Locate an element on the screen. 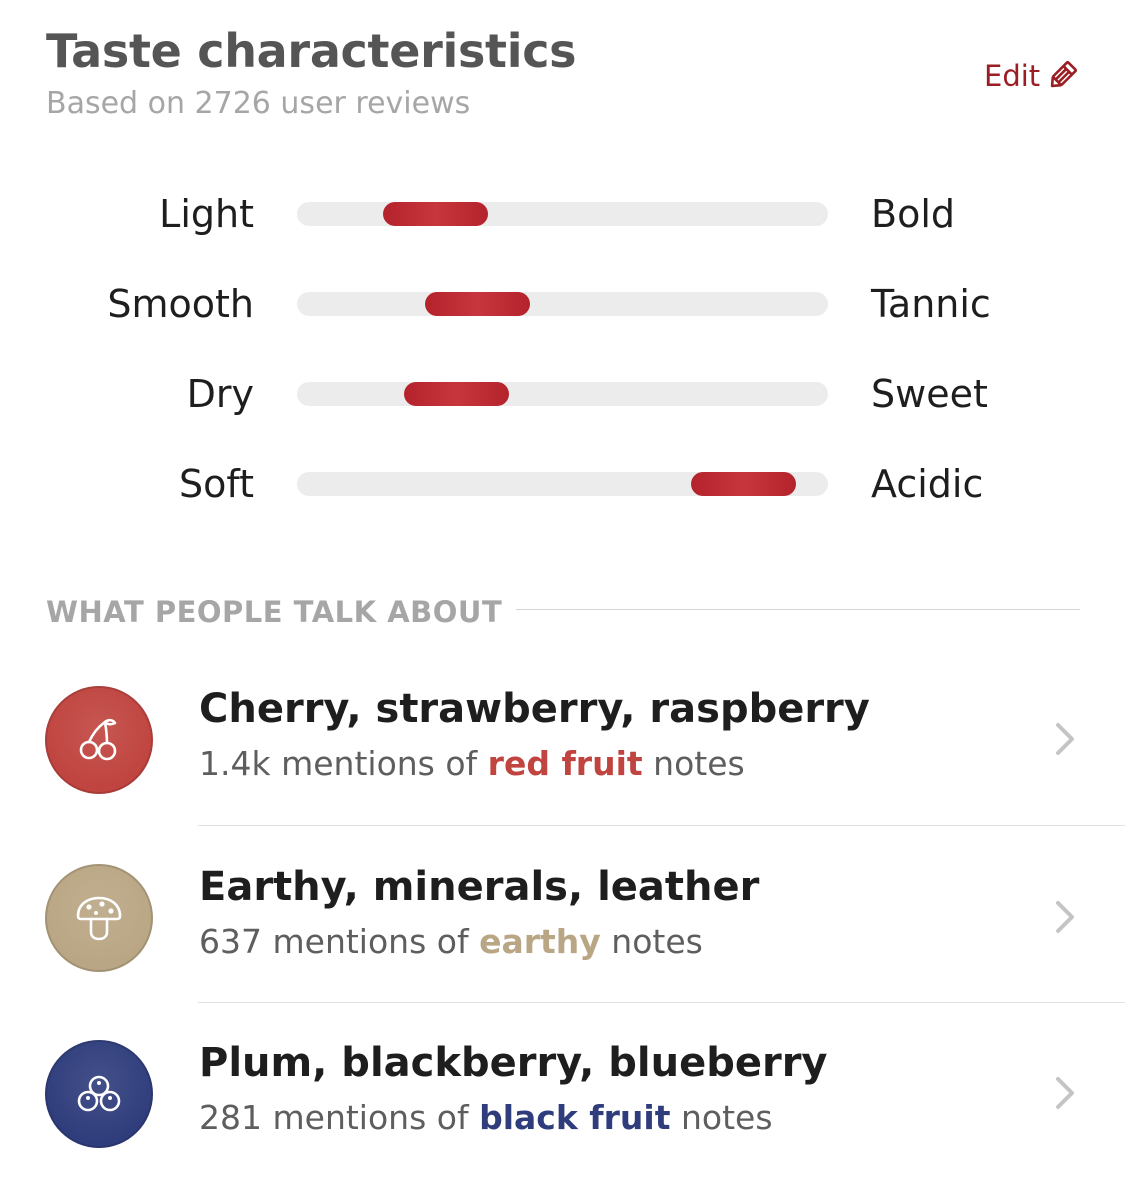 Image resolution: width=1125 pixels, height=1180 pixels. taste-scale-soft-acidic: Soft Acidic is located at coordinates (562, 484).